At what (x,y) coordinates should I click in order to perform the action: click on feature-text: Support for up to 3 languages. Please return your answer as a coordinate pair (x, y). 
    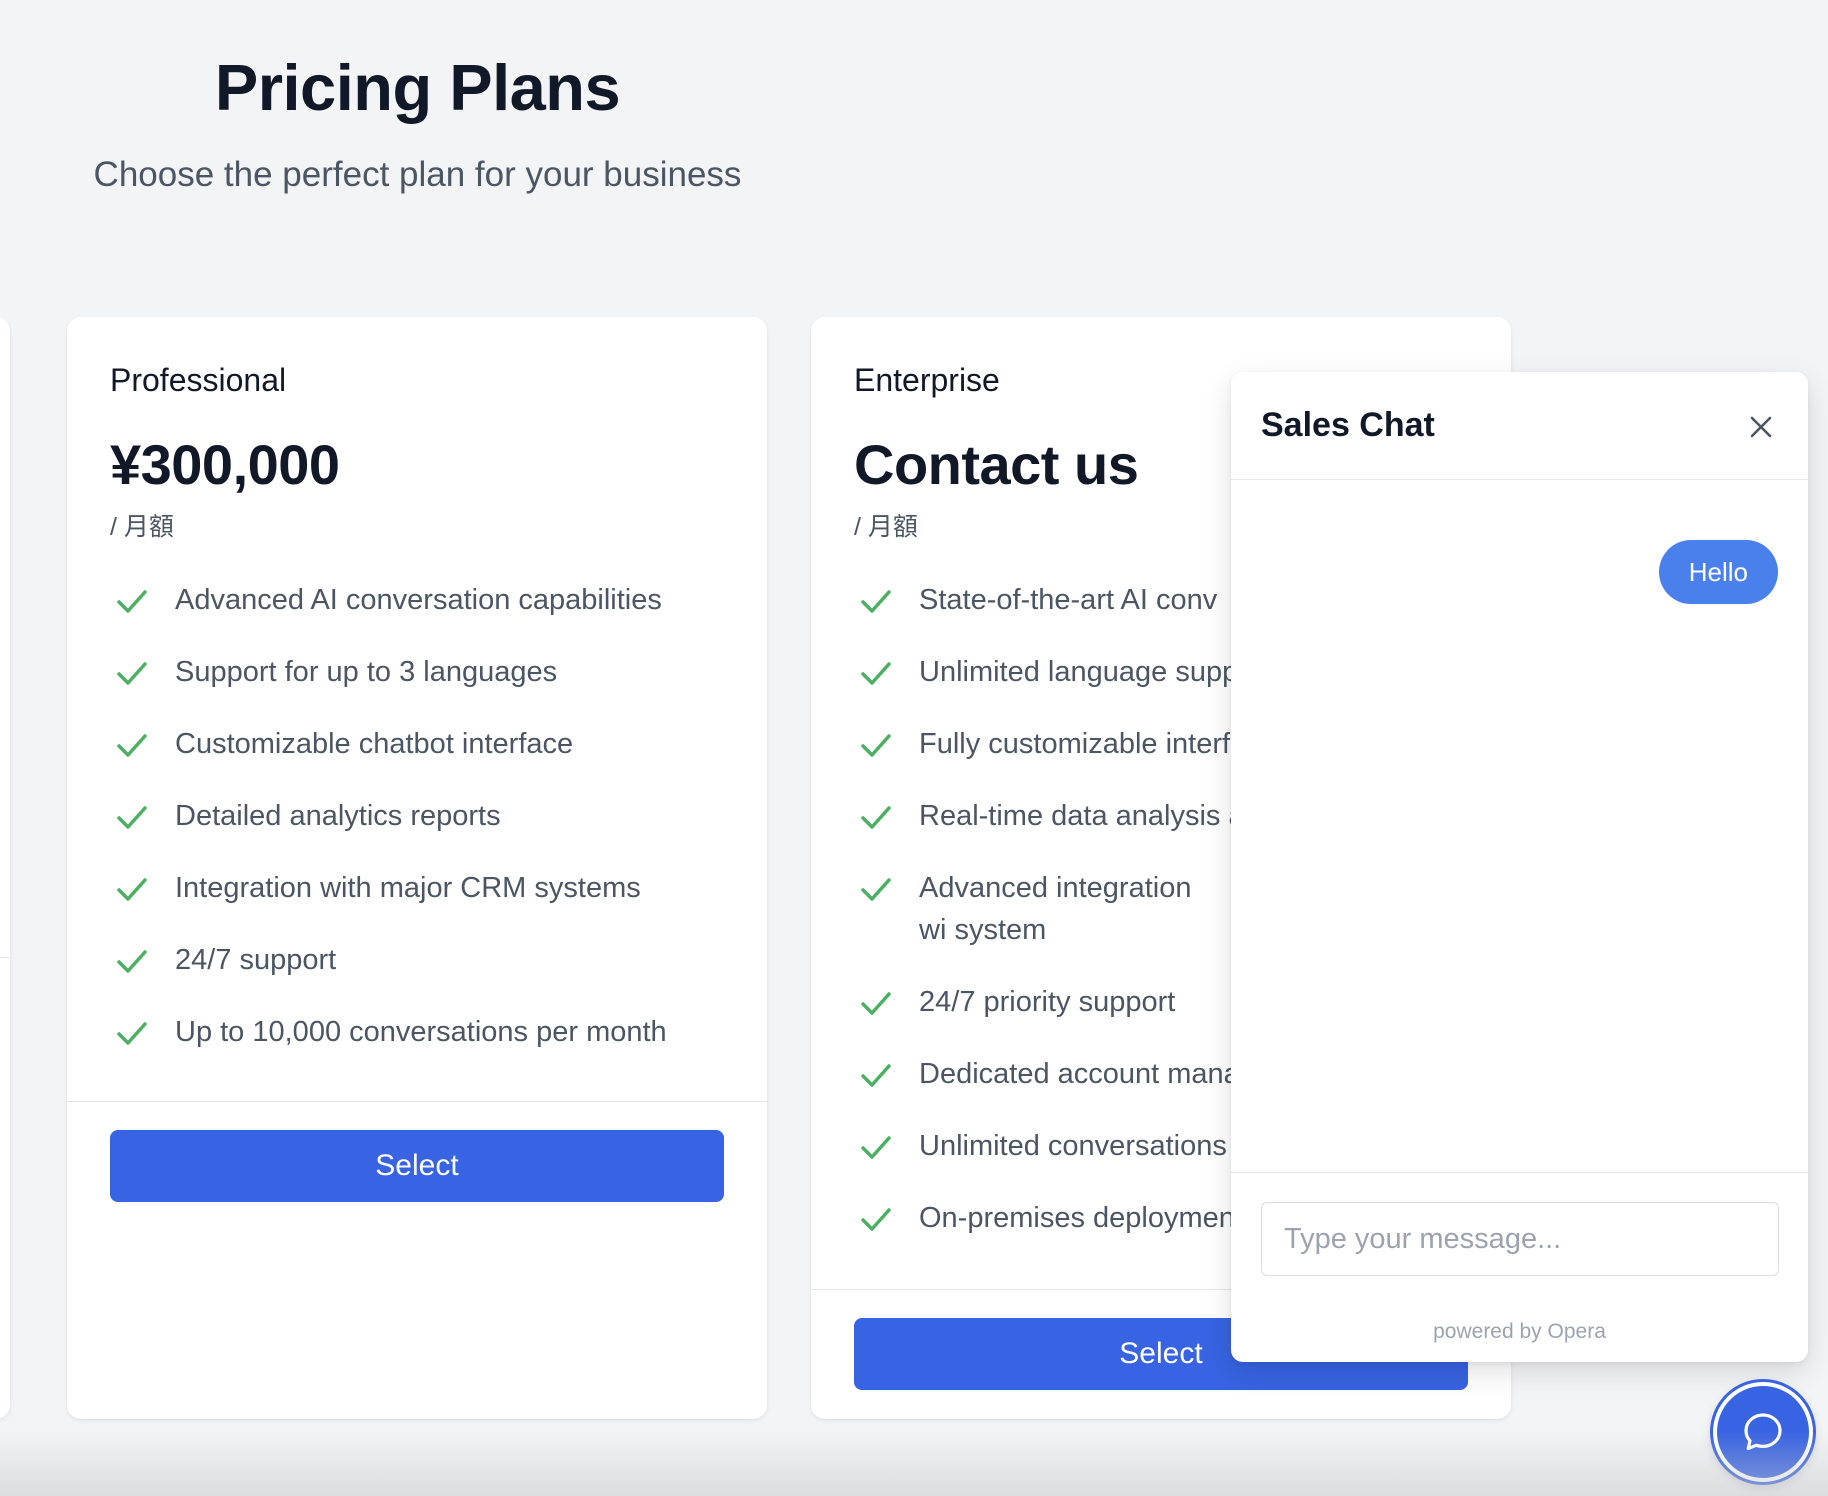
    Looking at the image, I should click on (366, 672).